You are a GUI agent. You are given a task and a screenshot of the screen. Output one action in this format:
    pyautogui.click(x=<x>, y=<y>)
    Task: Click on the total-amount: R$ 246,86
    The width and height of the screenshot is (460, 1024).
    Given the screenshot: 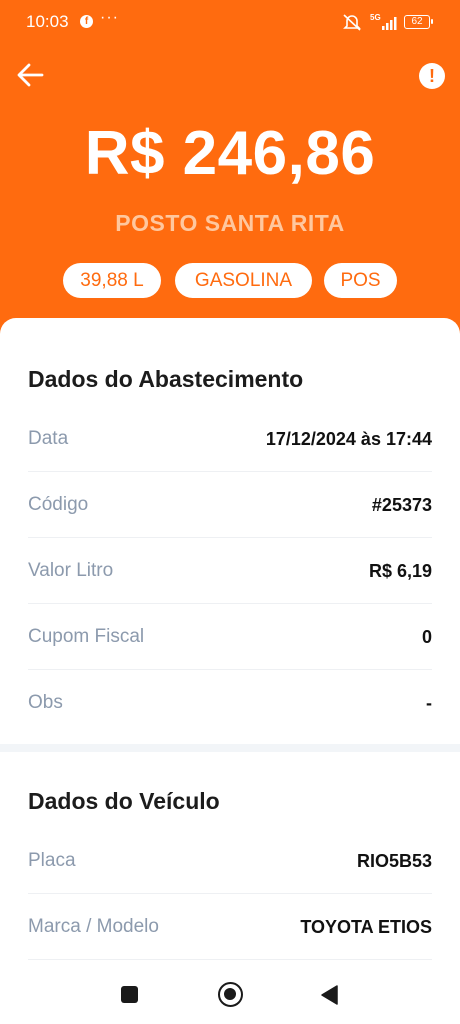 What is the action you would take?
    pyautogui.click(x=230, y=153)
    